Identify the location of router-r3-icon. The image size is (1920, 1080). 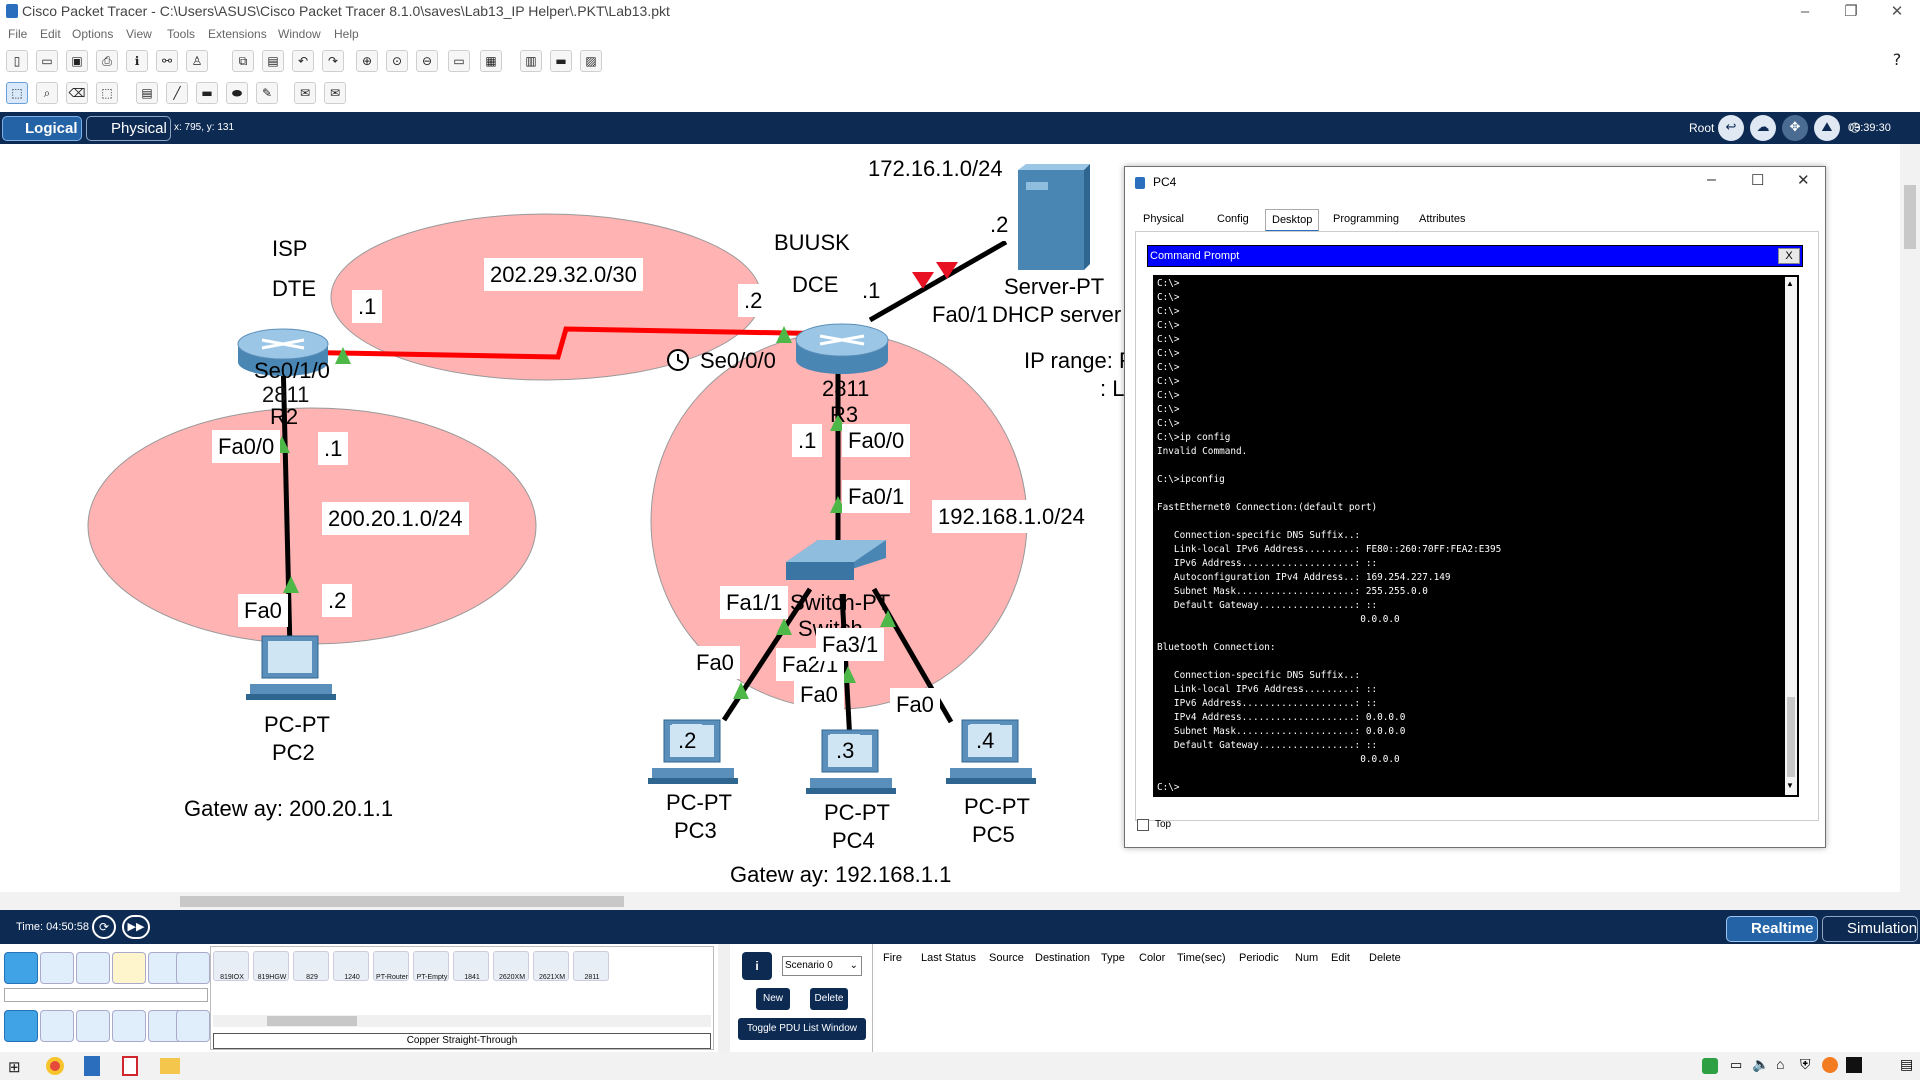
(842, 348).